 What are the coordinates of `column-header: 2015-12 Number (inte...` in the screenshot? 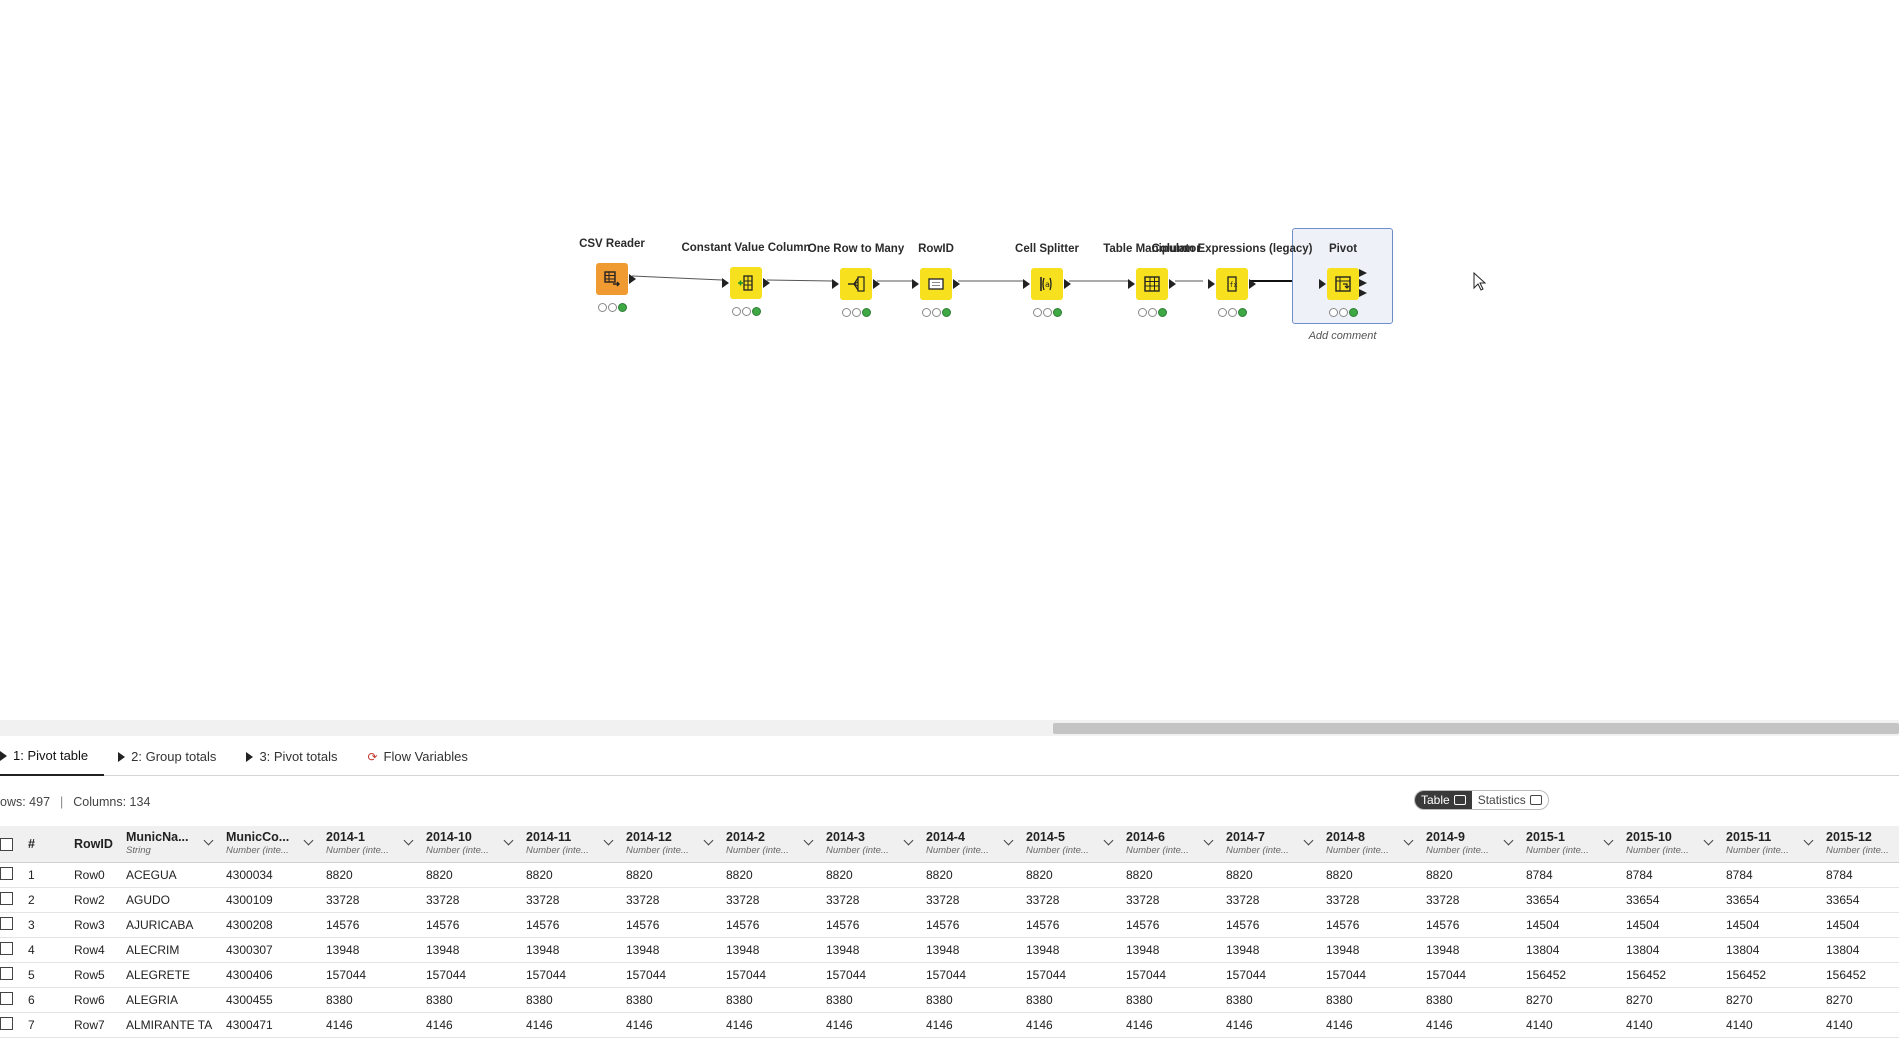 It's located at (1859, 844).